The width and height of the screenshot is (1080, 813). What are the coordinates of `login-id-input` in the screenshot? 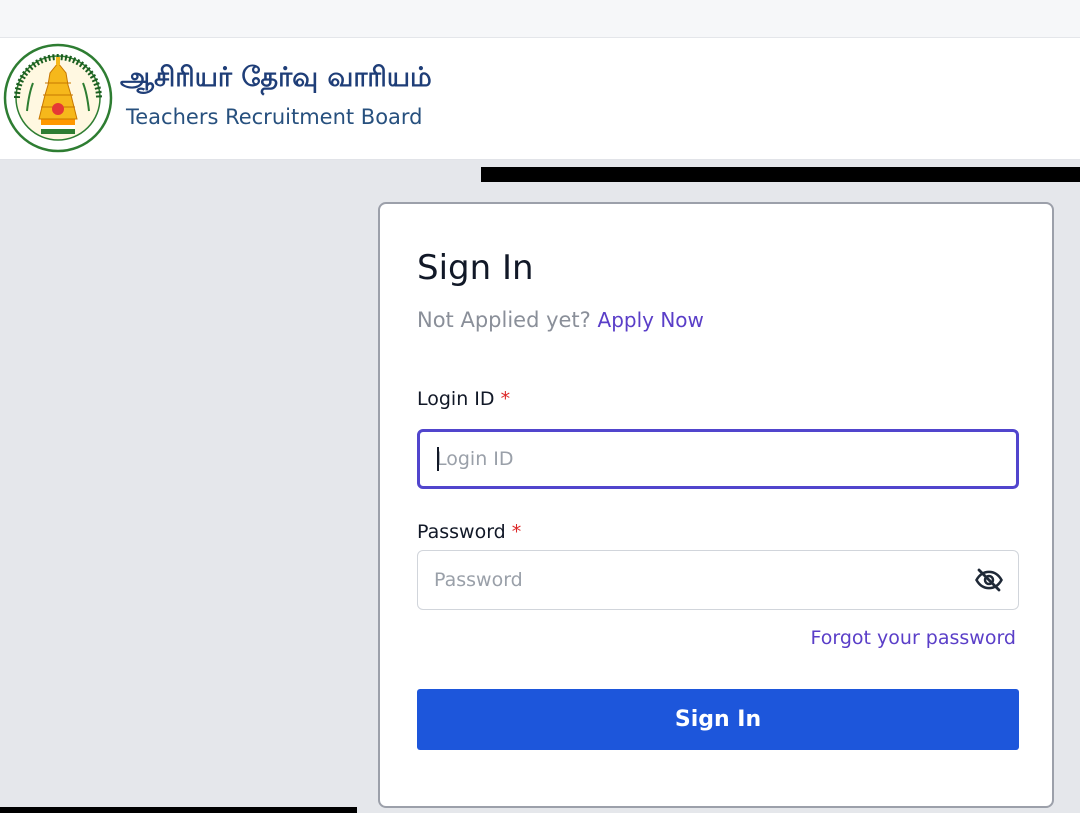 It's located at (718, 459).